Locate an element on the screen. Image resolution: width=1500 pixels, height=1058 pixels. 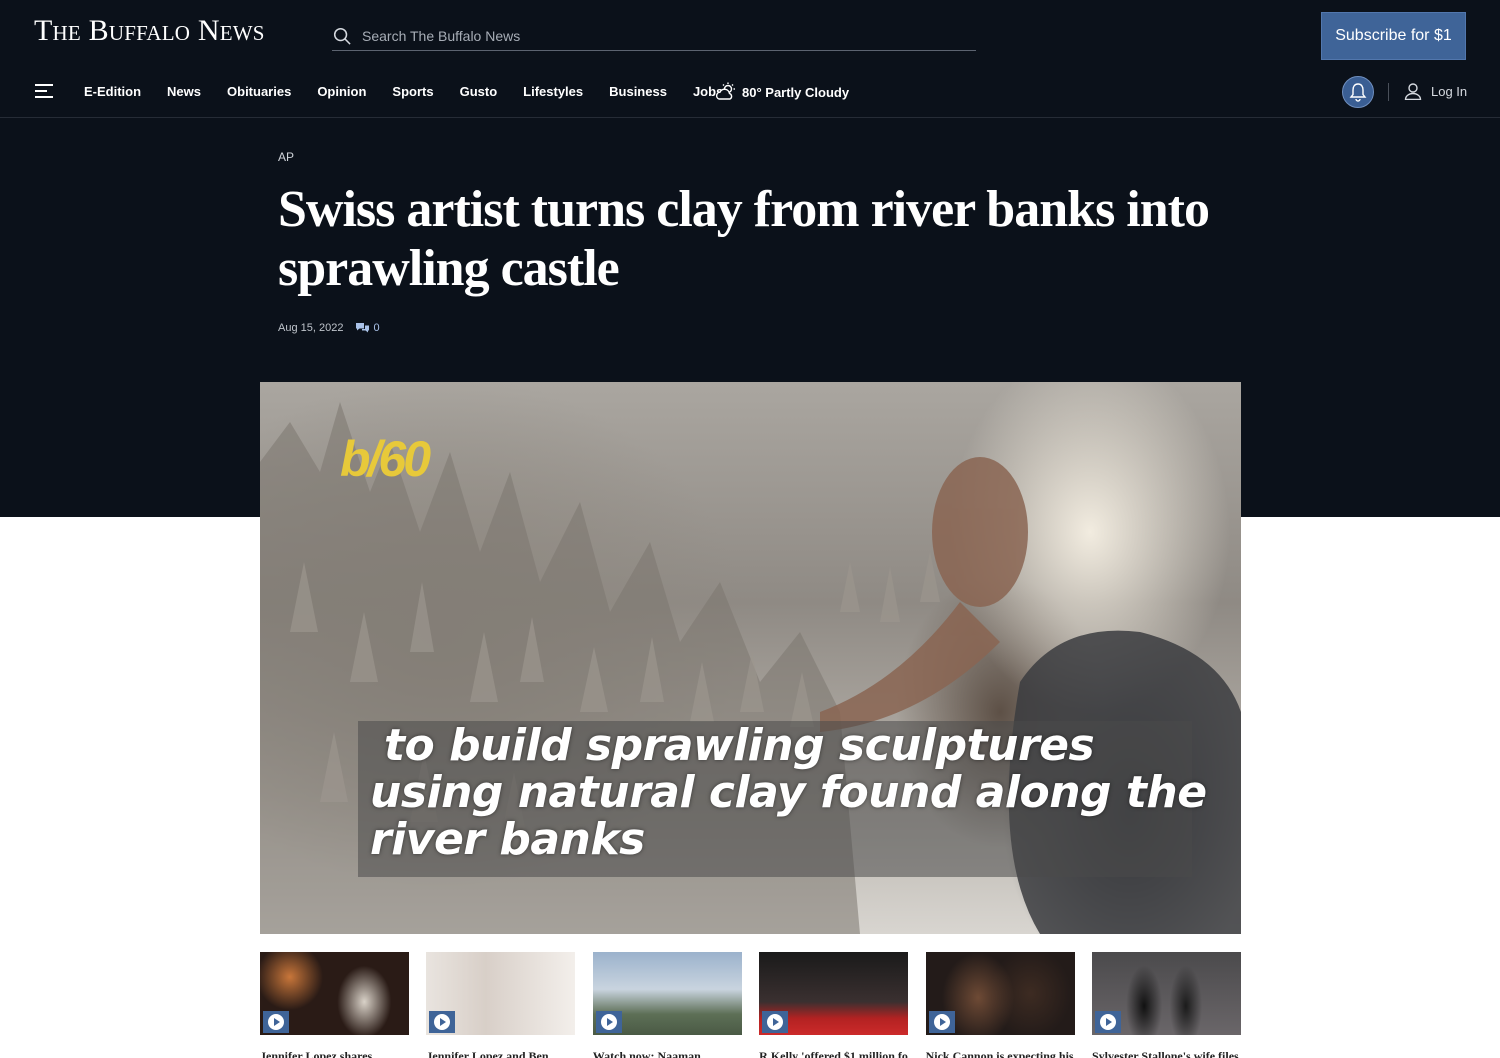
related-video-title: R Kelly 'offered $1 million for is located at coordinates (833, 1053).